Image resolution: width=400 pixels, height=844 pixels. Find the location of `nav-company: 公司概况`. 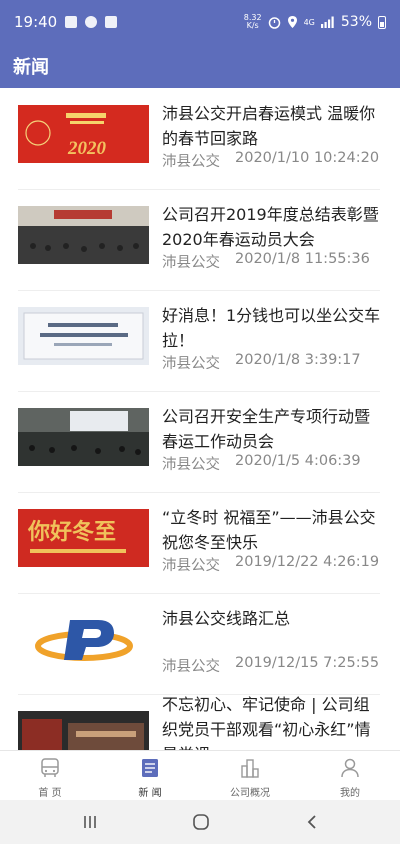

nav-company: 公司概况 is located at coordinates (250, 776).